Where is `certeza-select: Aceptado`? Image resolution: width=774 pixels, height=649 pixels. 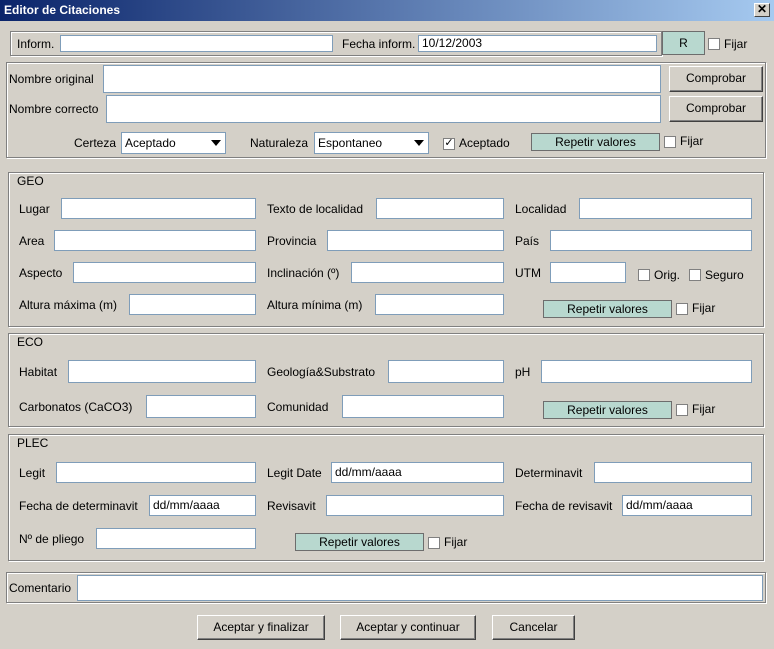 certeza-select: Aceptado is located at coordinates (173, 143).